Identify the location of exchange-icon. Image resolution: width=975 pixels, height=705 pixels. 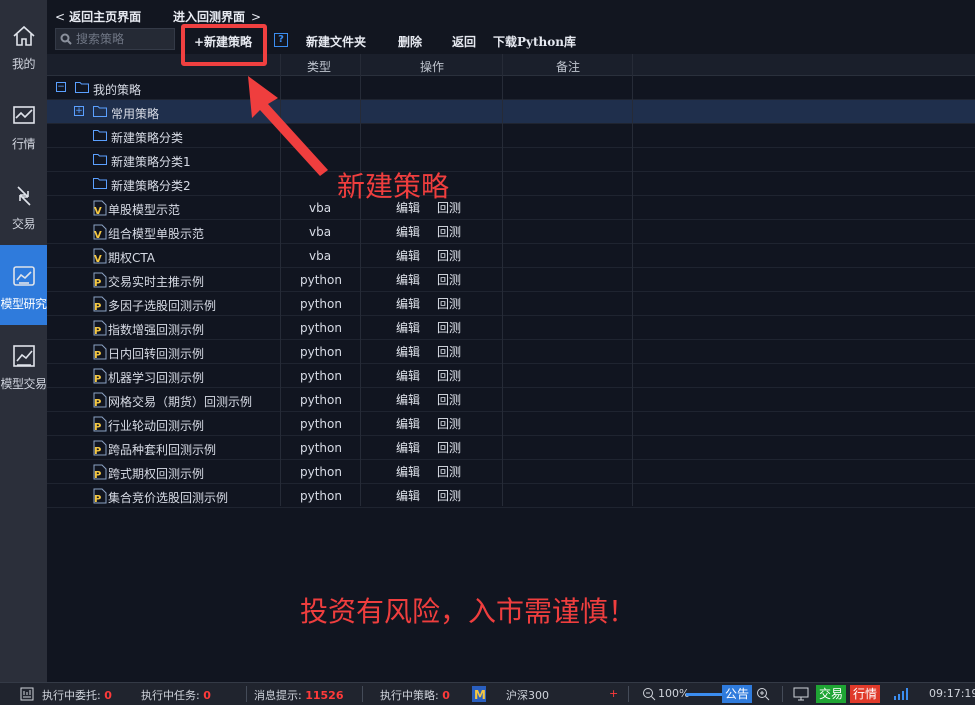
(23, 196).